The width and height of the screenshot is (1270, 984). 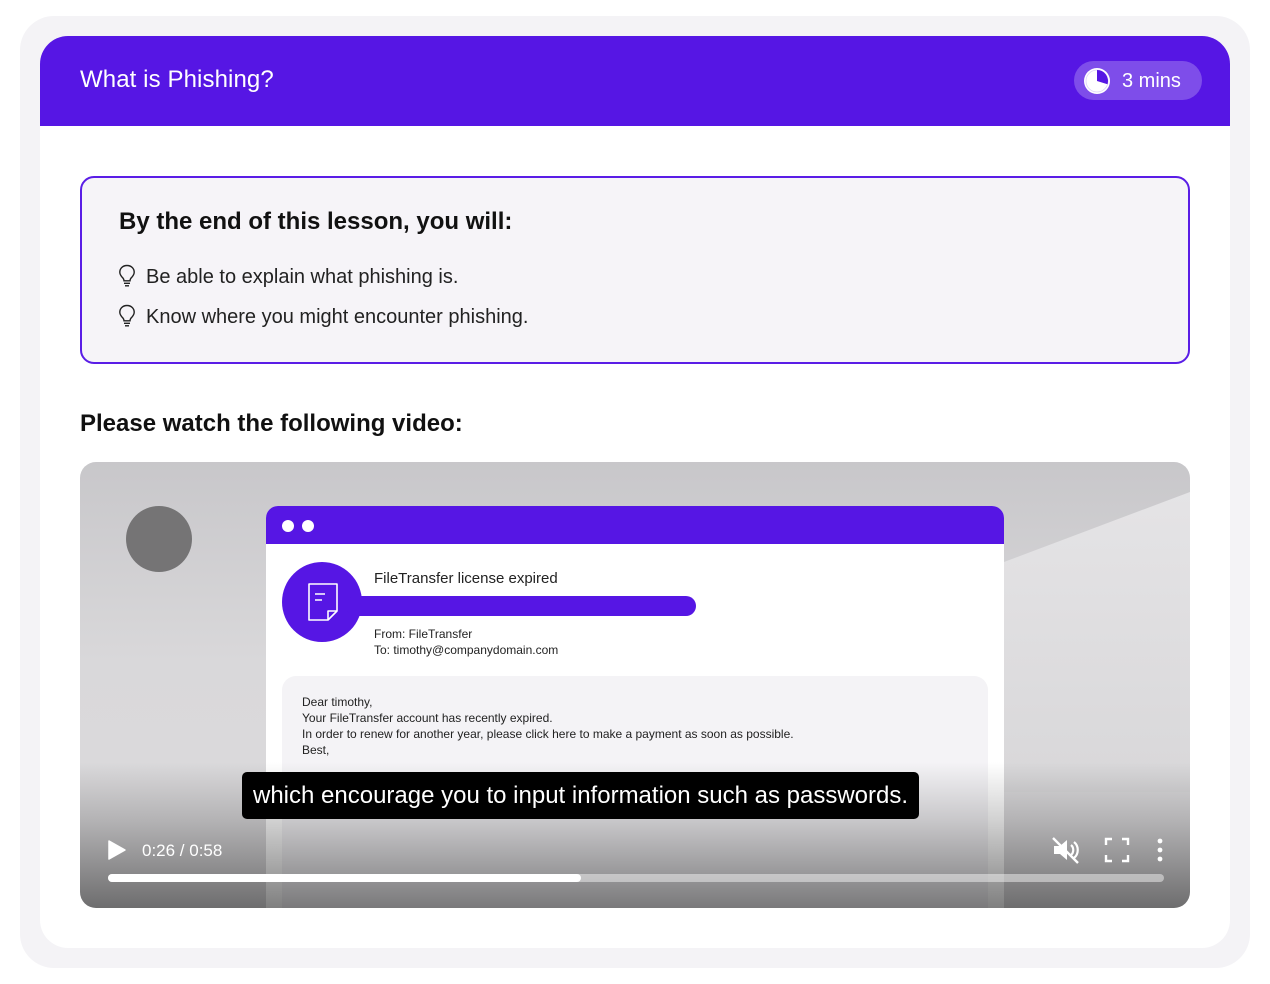 I want to click on clock-icon, so click(x=1097, y=81).